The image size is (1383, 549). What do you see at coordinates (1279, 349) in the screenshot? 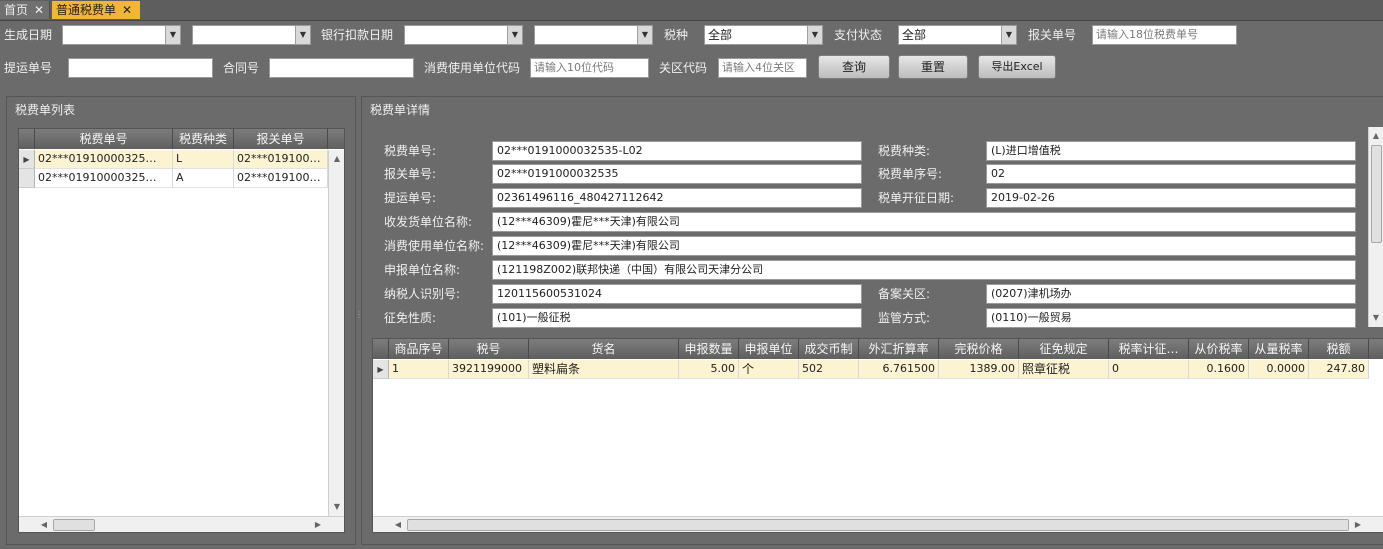
I see `column-header: 从量税率` at bounding box center [1279, 349].